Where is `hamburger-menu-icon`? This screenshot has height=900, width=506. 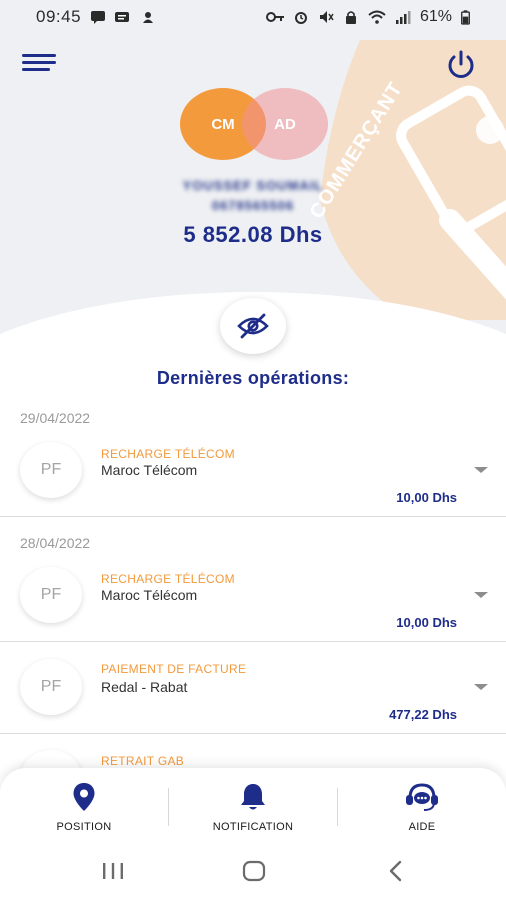 hamburger-menu-icon is located at coordinates (40, 64).